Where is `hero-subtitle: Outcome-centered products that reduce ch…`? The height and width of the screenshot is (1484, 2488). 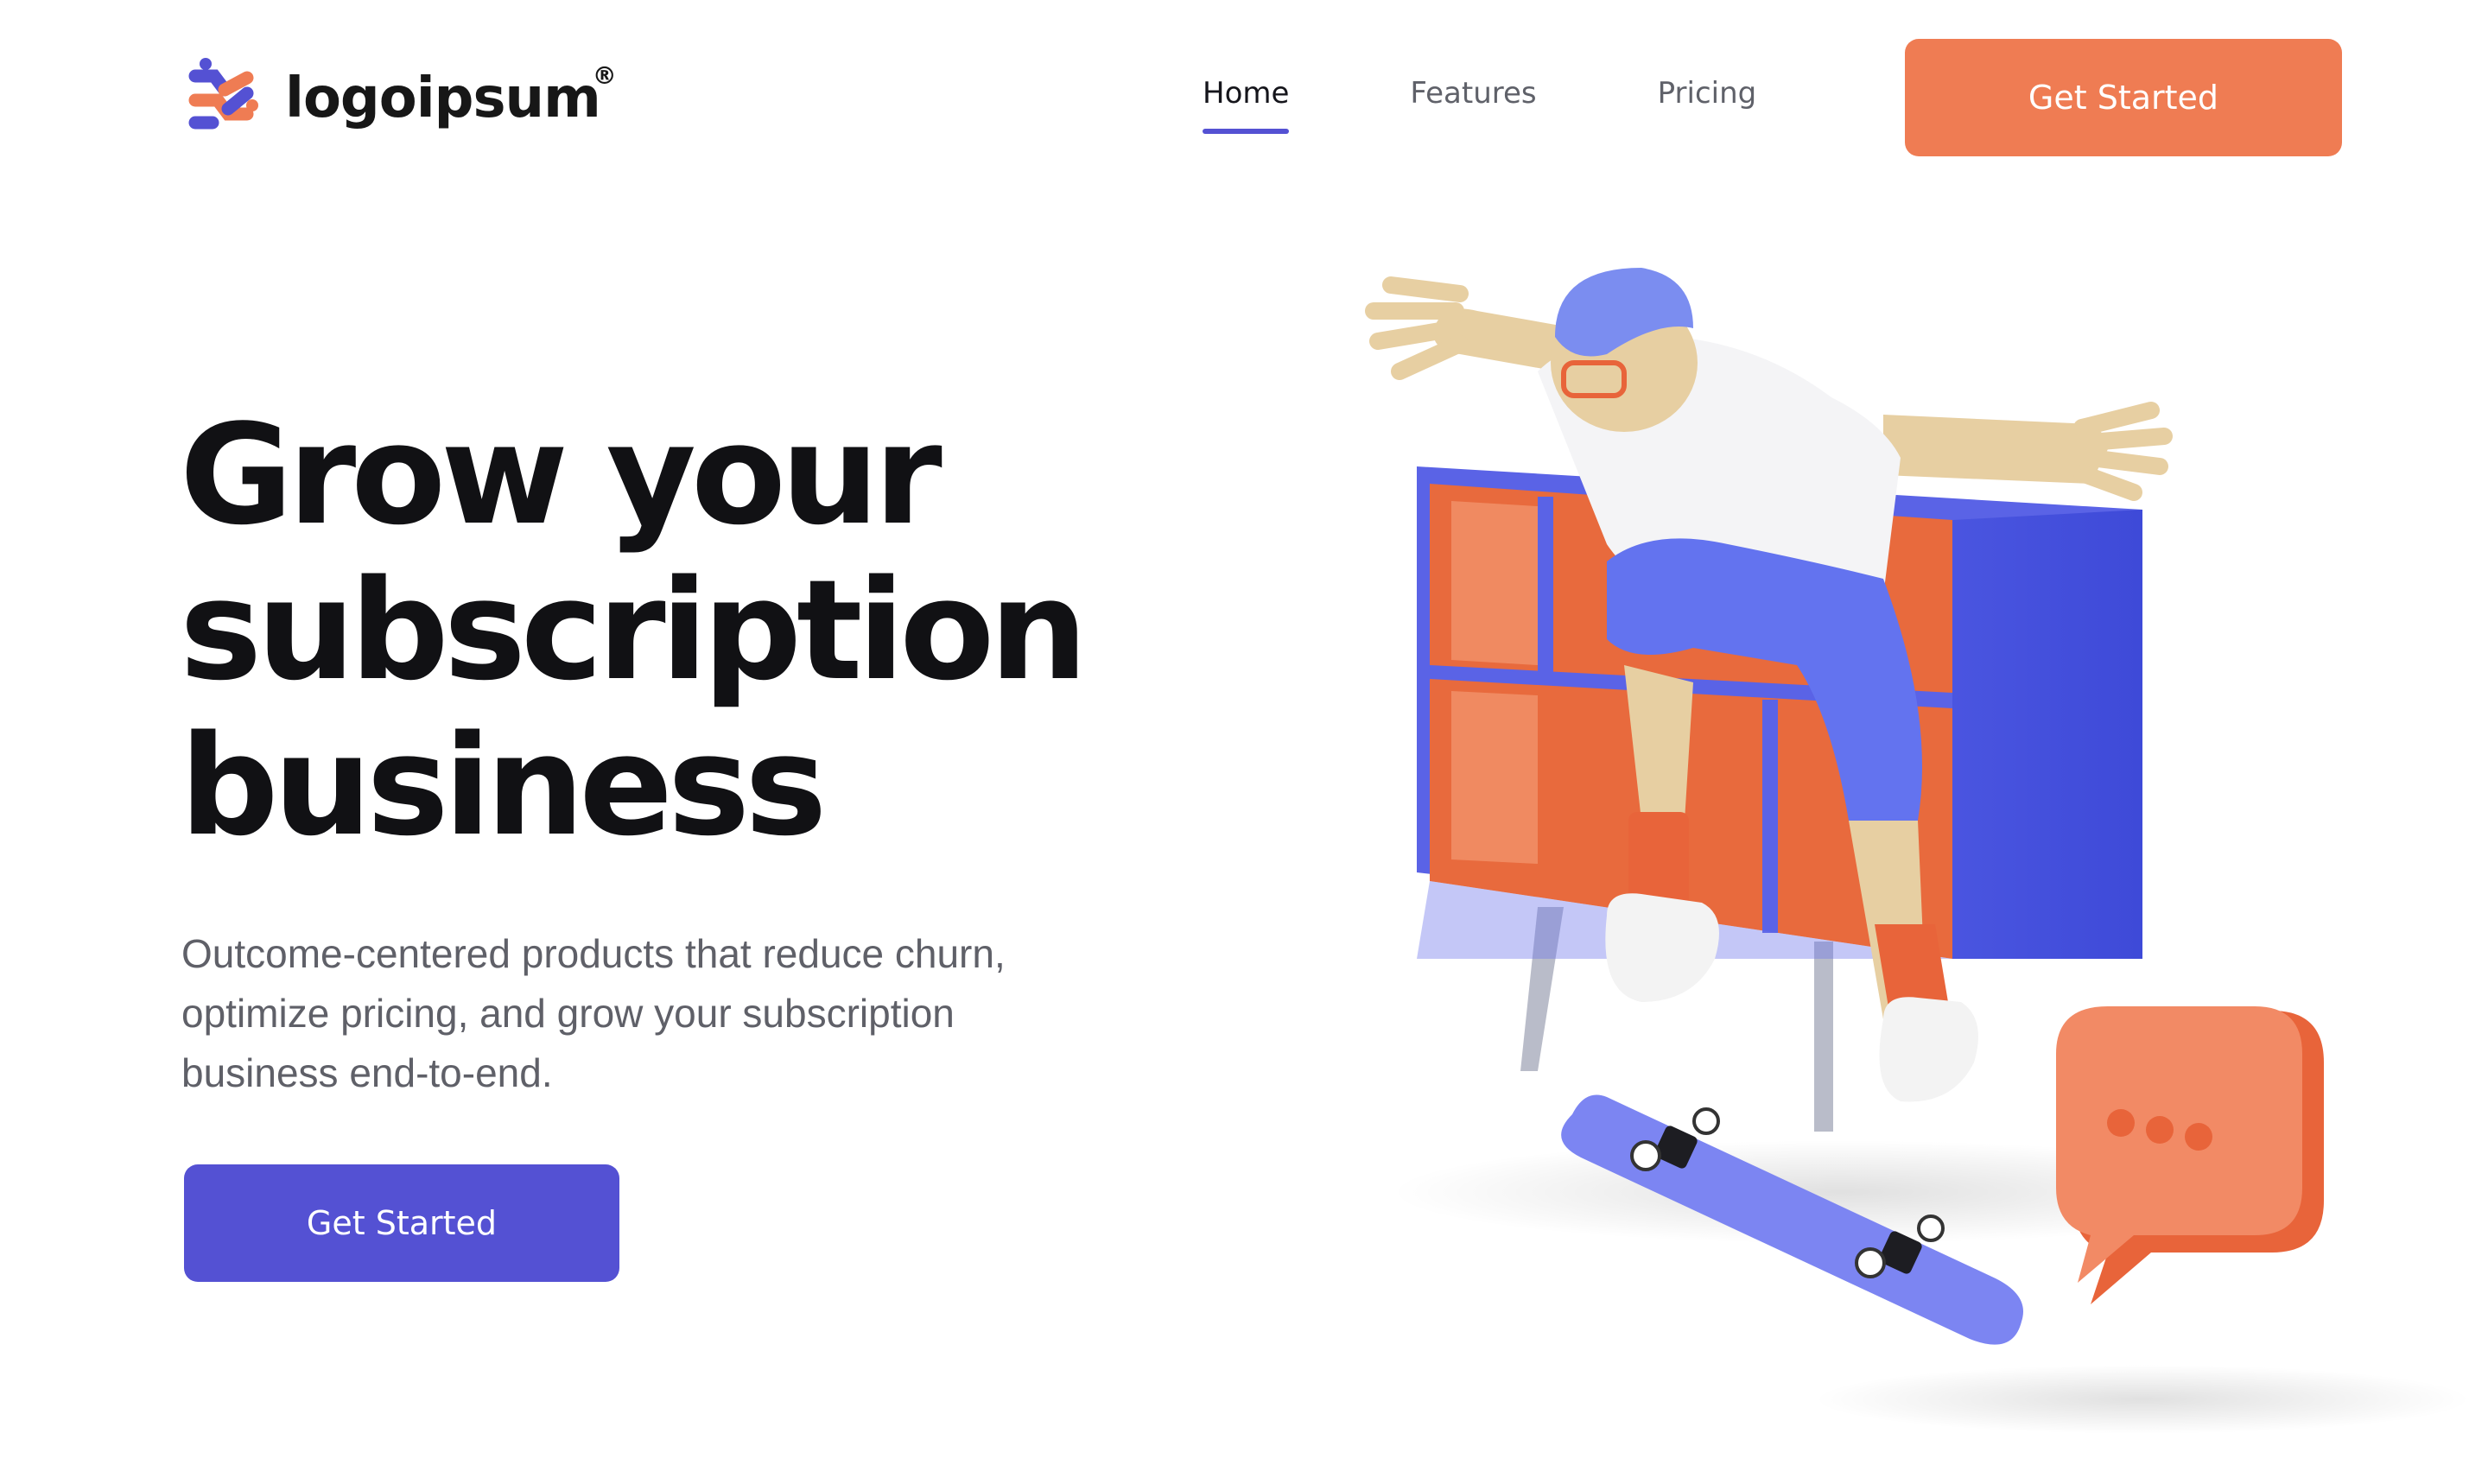 hero-subtitle: Outcome-centered products that reduce ch… is located at coordinates (613, 1013).